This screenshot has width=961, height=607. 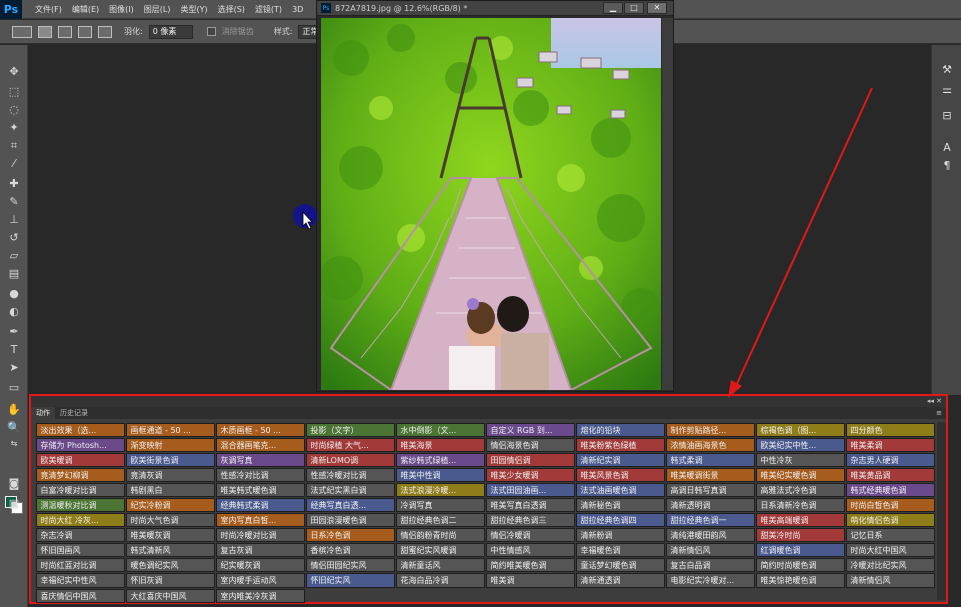 I want to click on action-button: 冷暖对比纪实风, so click(x=890, y=565).